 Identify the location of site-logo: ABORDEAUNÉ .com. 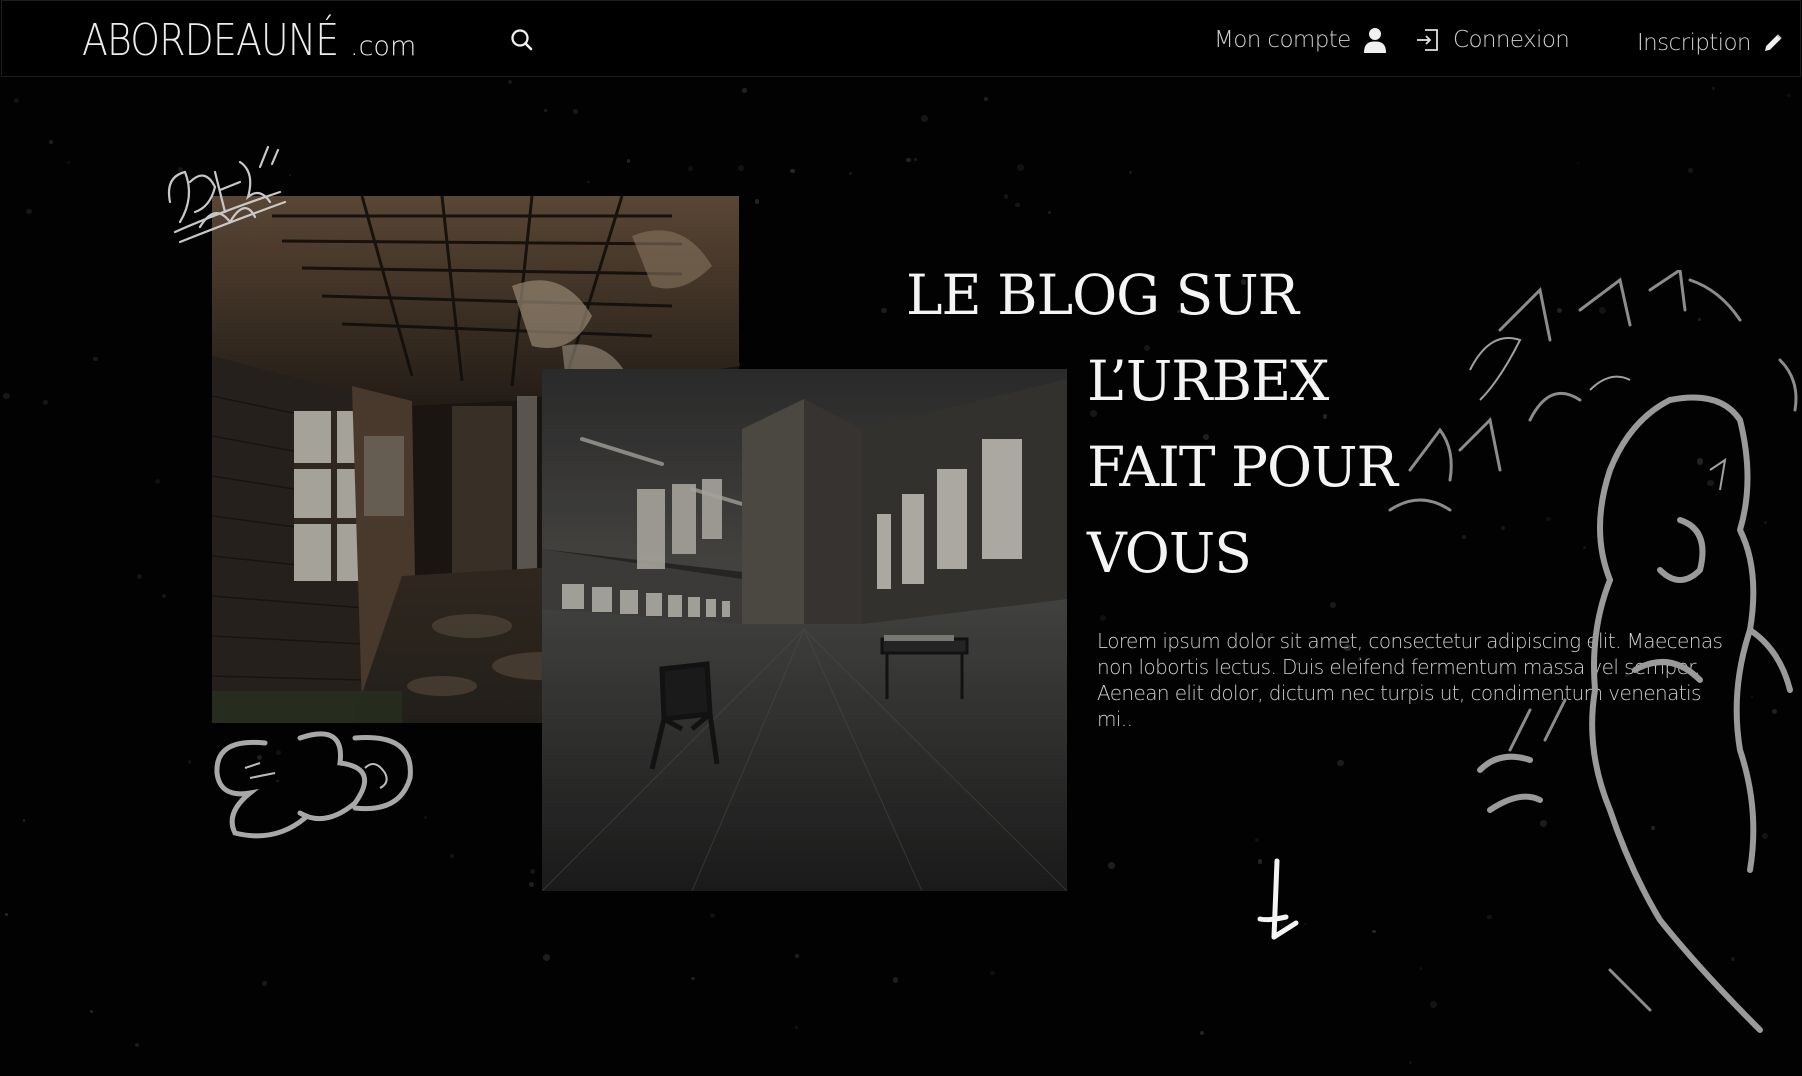
(249, 40).